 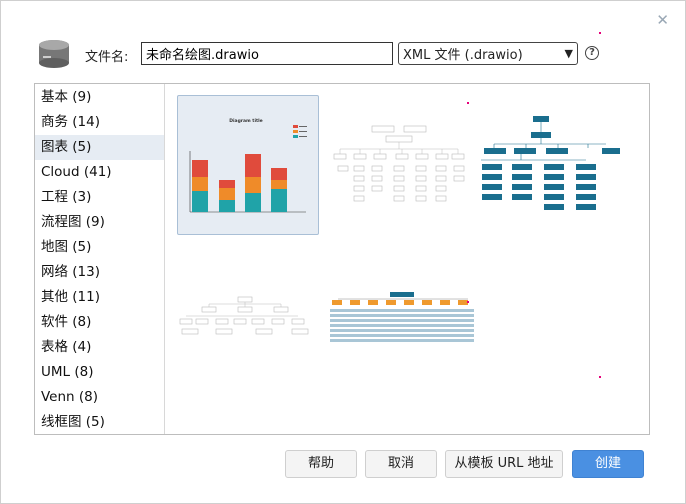 What do you see at coordinates (246, 121) in the screenshot?
I see `thumbnail-chart-title: Diagram title` at bounding box center [246, 121].